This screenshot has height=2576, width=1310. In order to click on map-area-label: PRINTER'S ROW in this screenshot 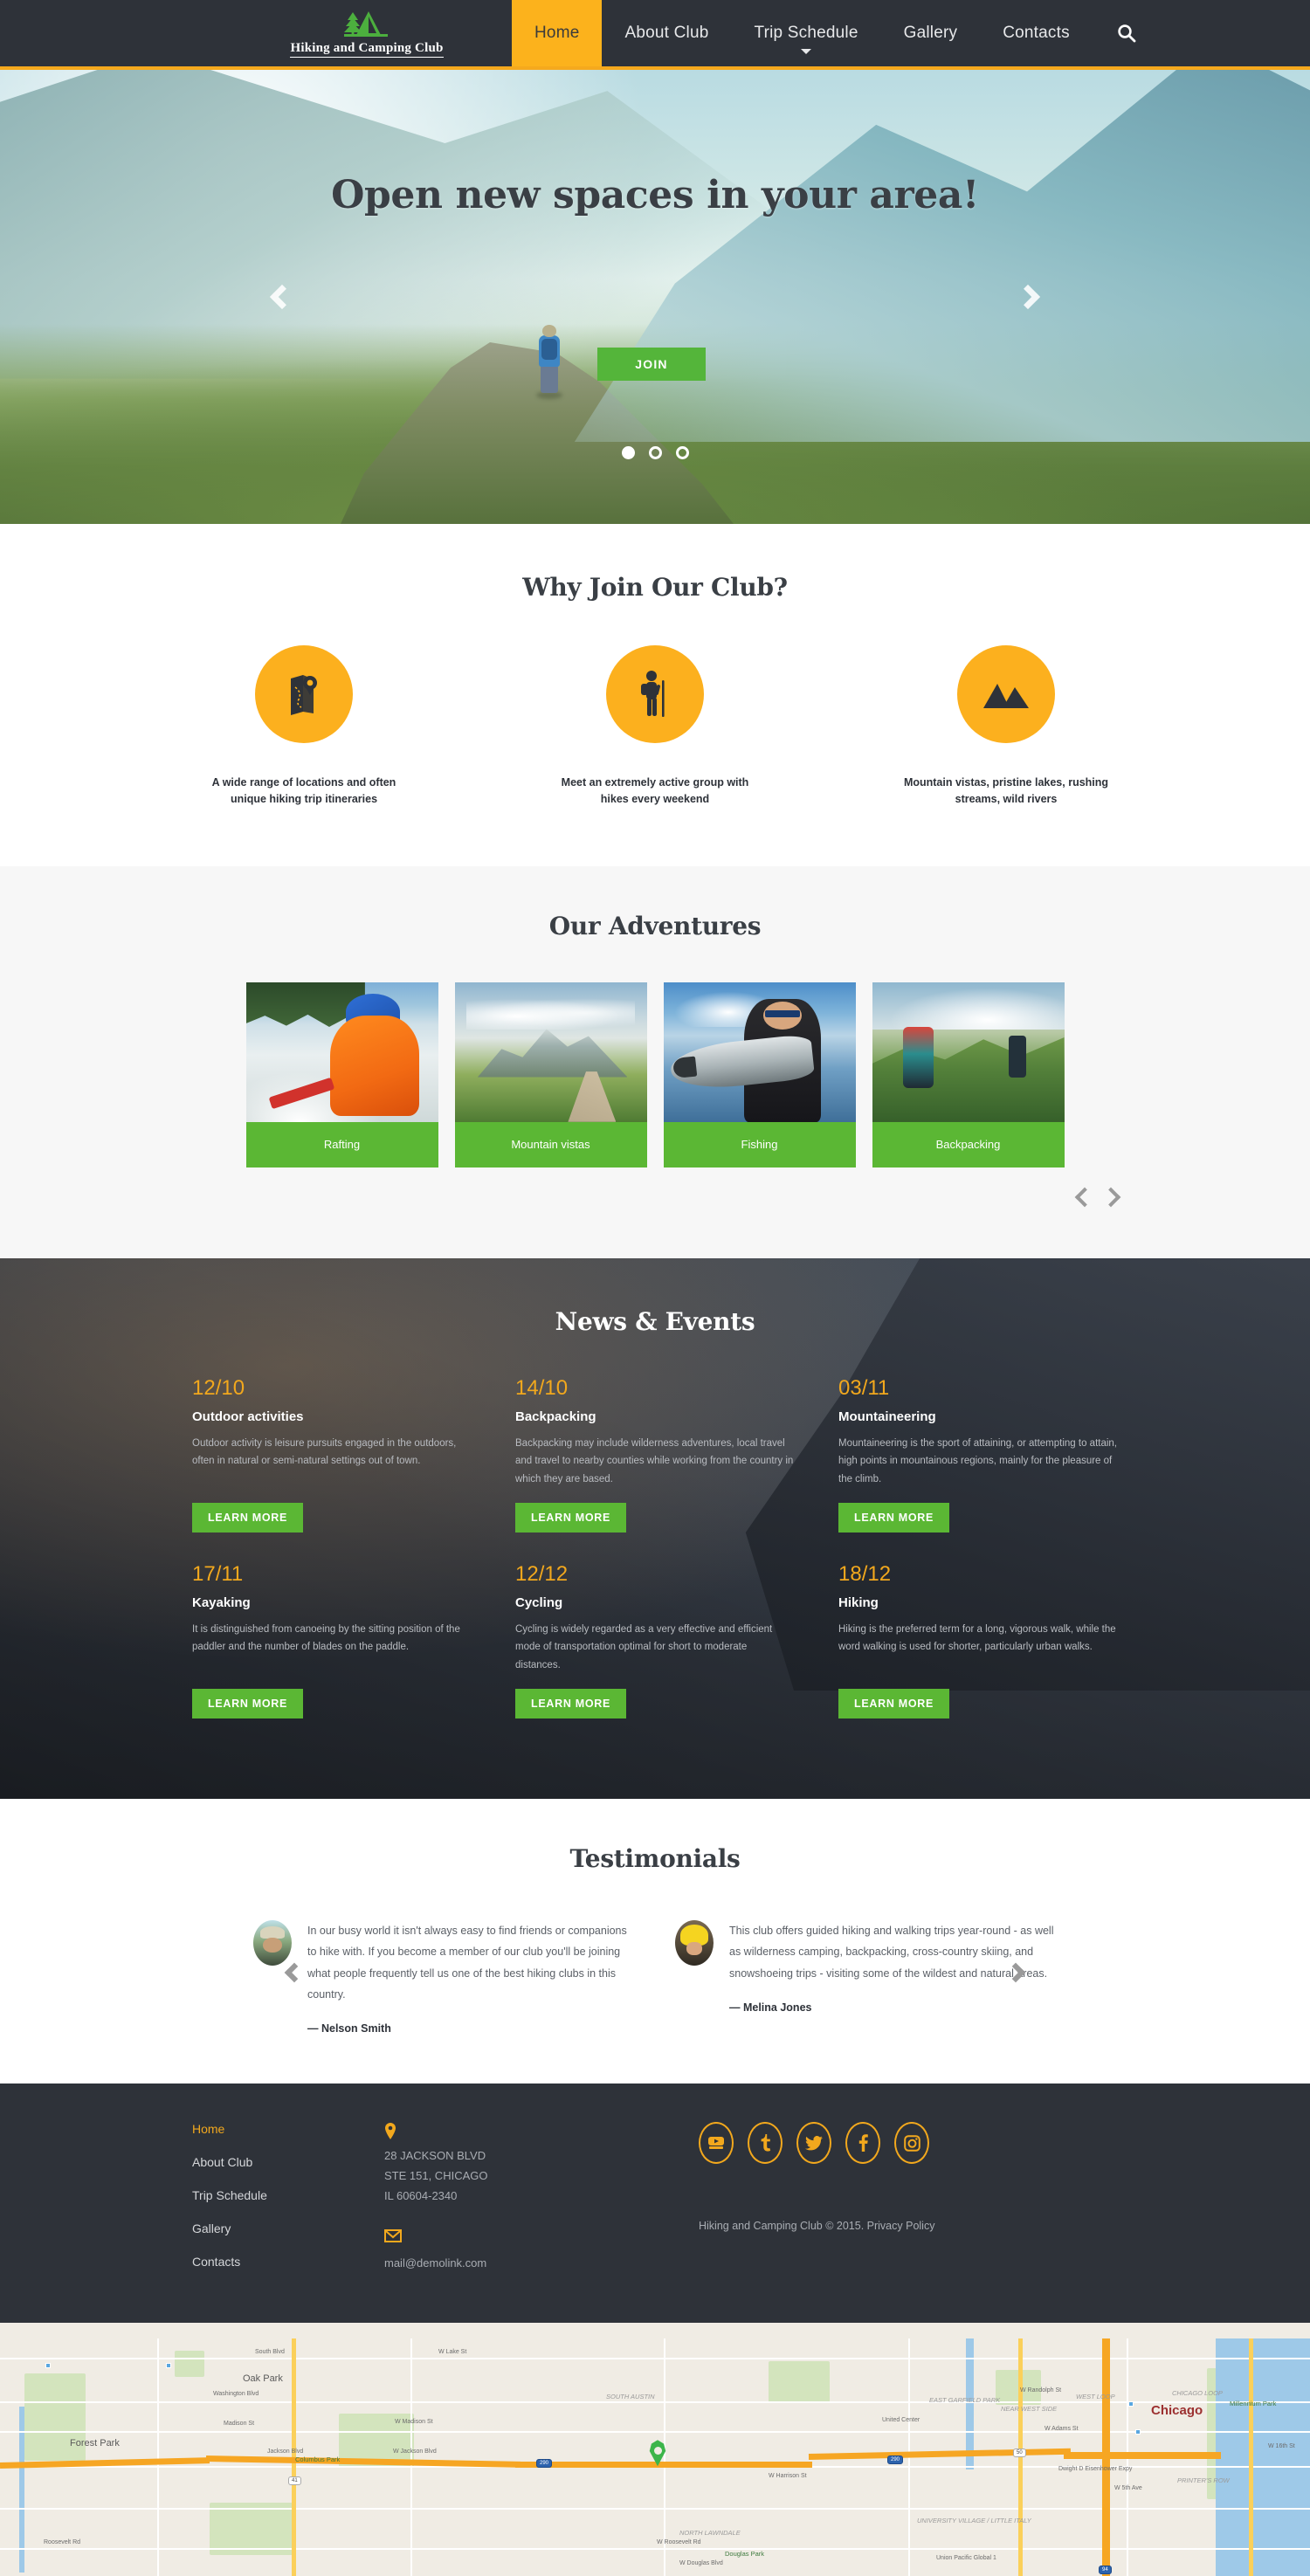, I will do `click(1203, 2480)`.